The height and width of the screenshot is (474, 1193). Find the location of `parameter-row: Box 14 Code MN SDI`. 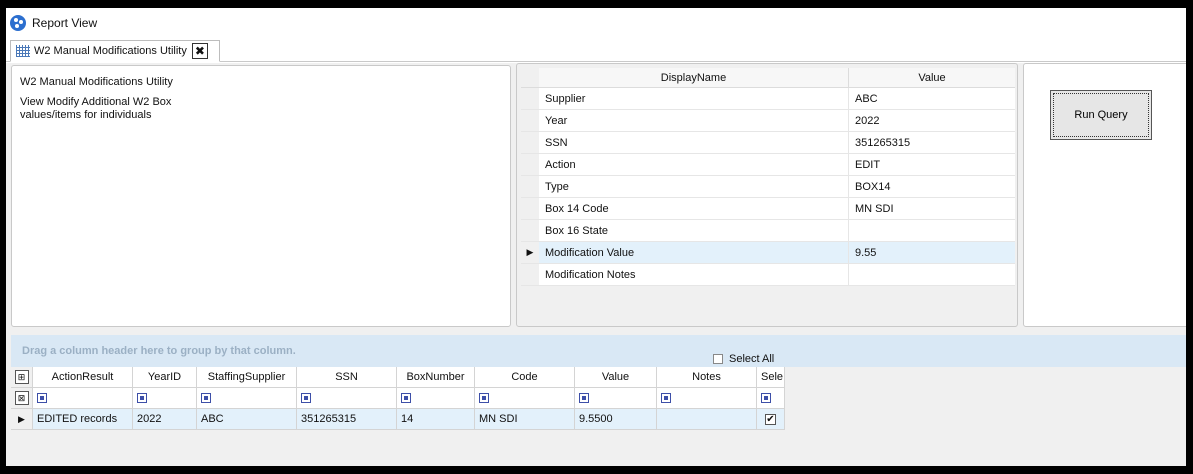

parameter-row: Box 14 Code MN SDI is located at coordinates (768, 209).